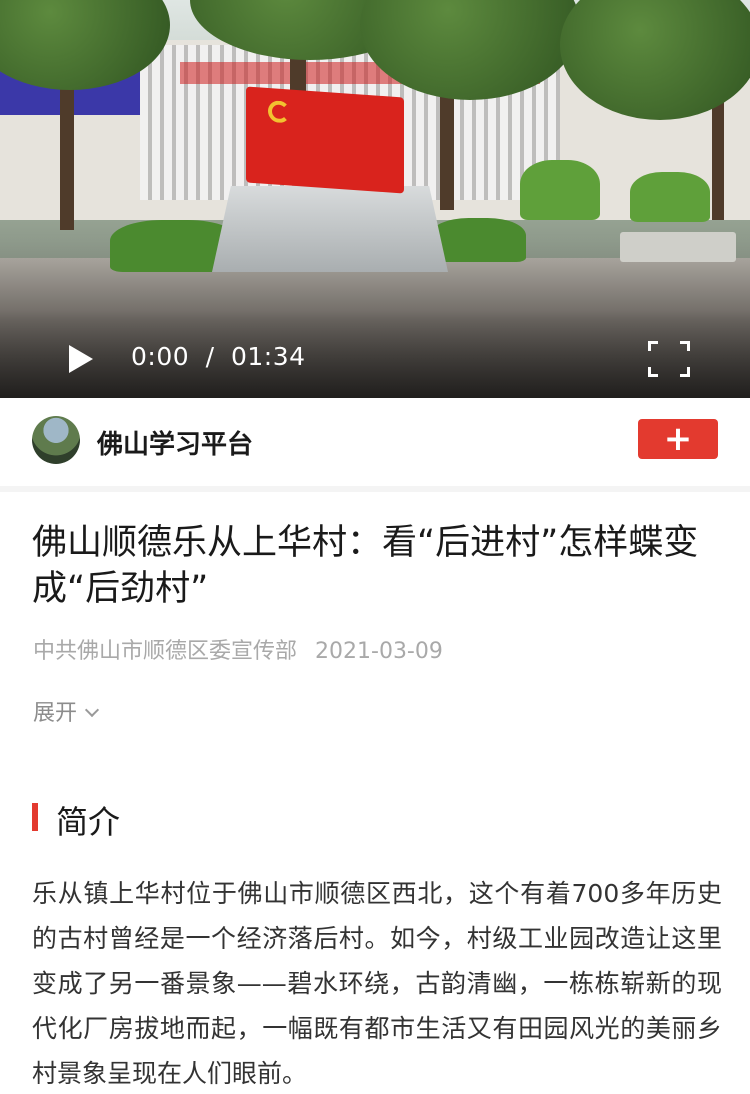 The width and height of the screenshot is (750, 1094). I want to click on avatar, so click(56, 440).